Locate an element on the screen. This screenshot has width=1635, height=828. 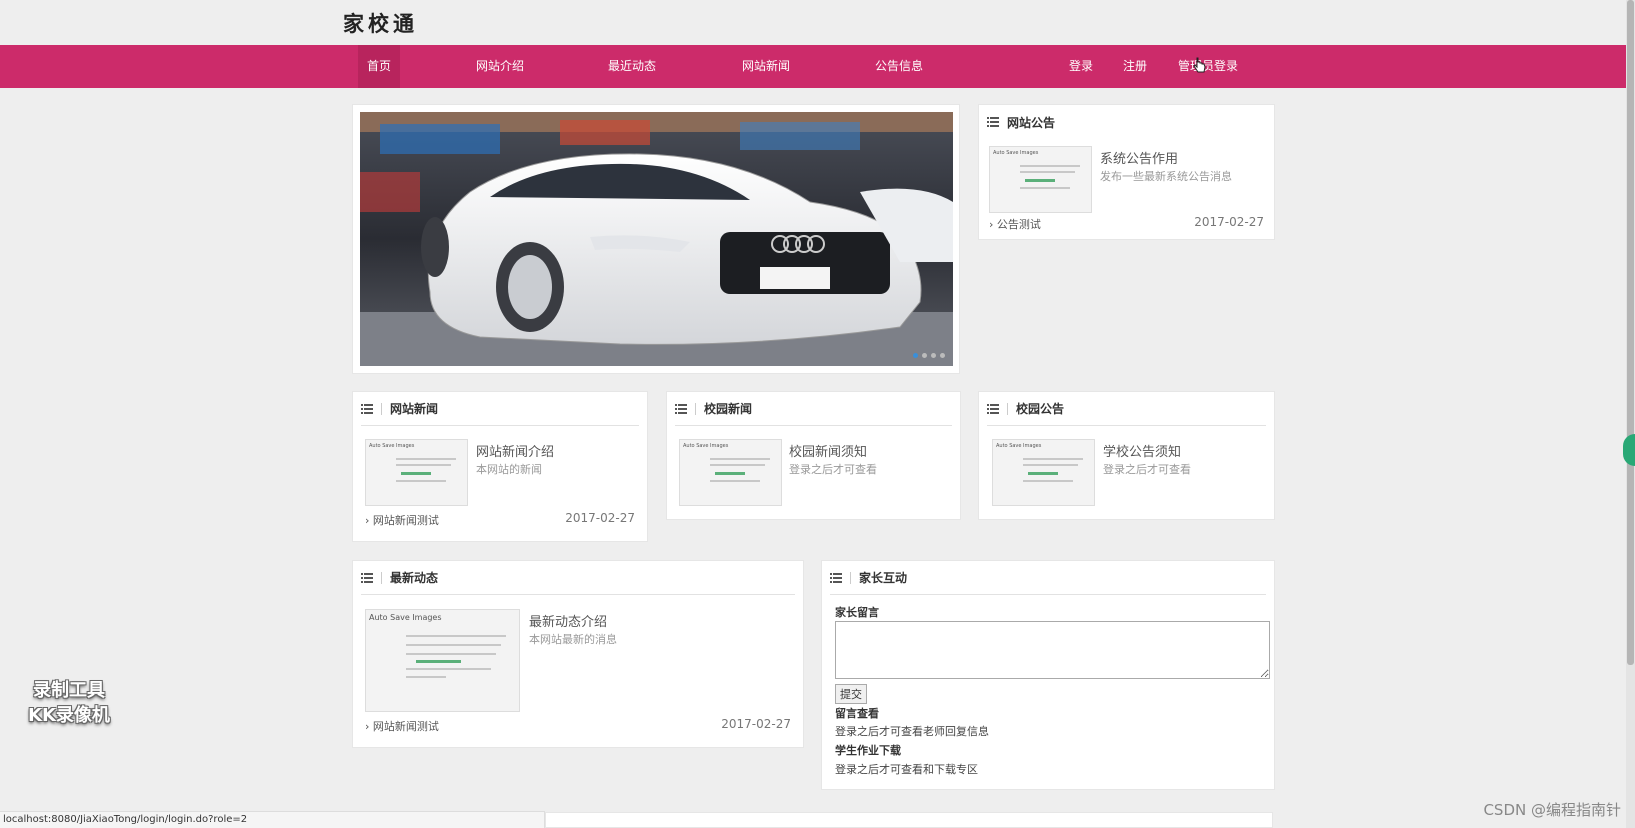
notice-item-title: 系统公告作用 is located at coordinates (1139, 157).